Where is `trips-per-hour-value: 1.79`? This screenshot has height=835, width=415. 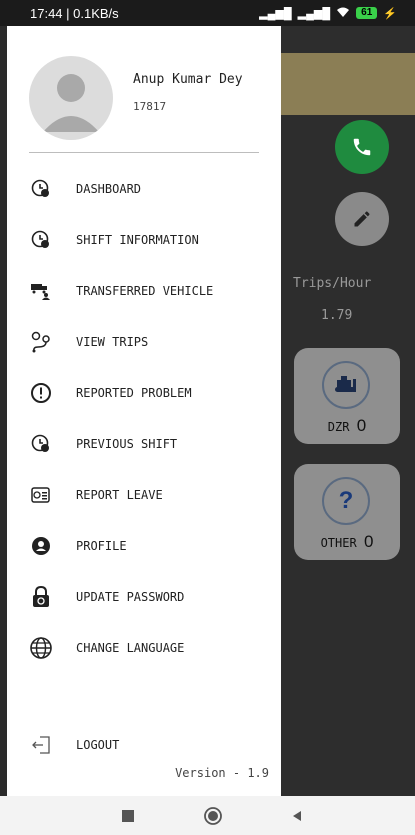
trips-per-hour-value: 1.79 is located at coordinates (337, 315).